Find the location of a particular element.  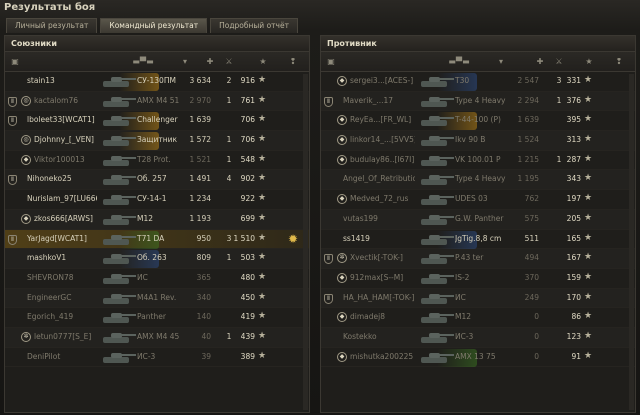

tab-detailed-report: Подробный отчёт is located at coordinates (254, 25).